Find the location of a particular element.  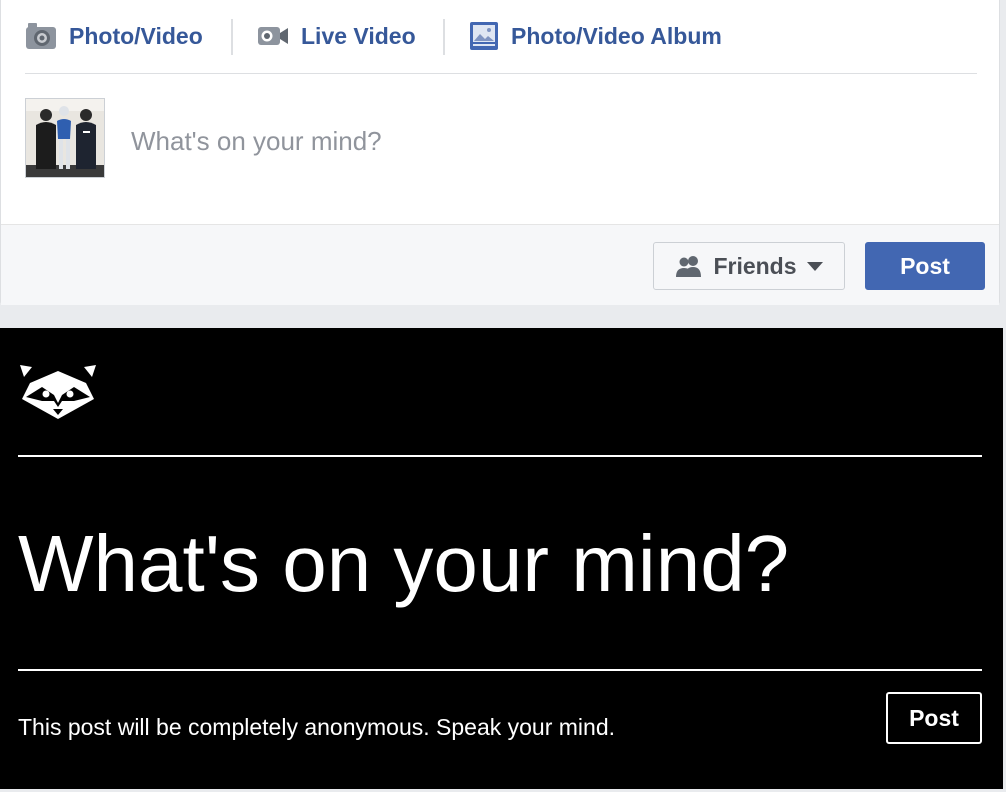

tab-photo-video-album: Photo/Video Album is located at coordinates (595, 36).